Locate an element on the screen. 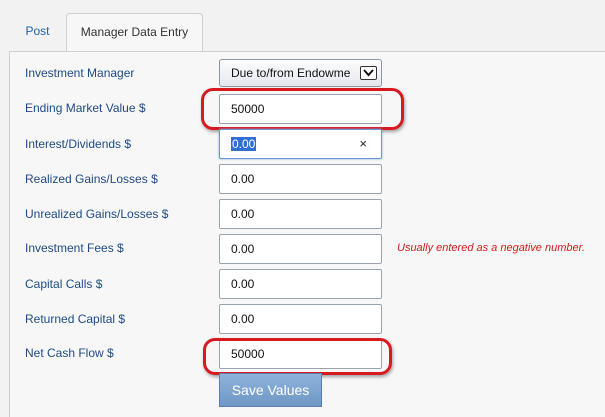  capital-calls-label: Capital Calls $ is located at coordinates (64, 284).